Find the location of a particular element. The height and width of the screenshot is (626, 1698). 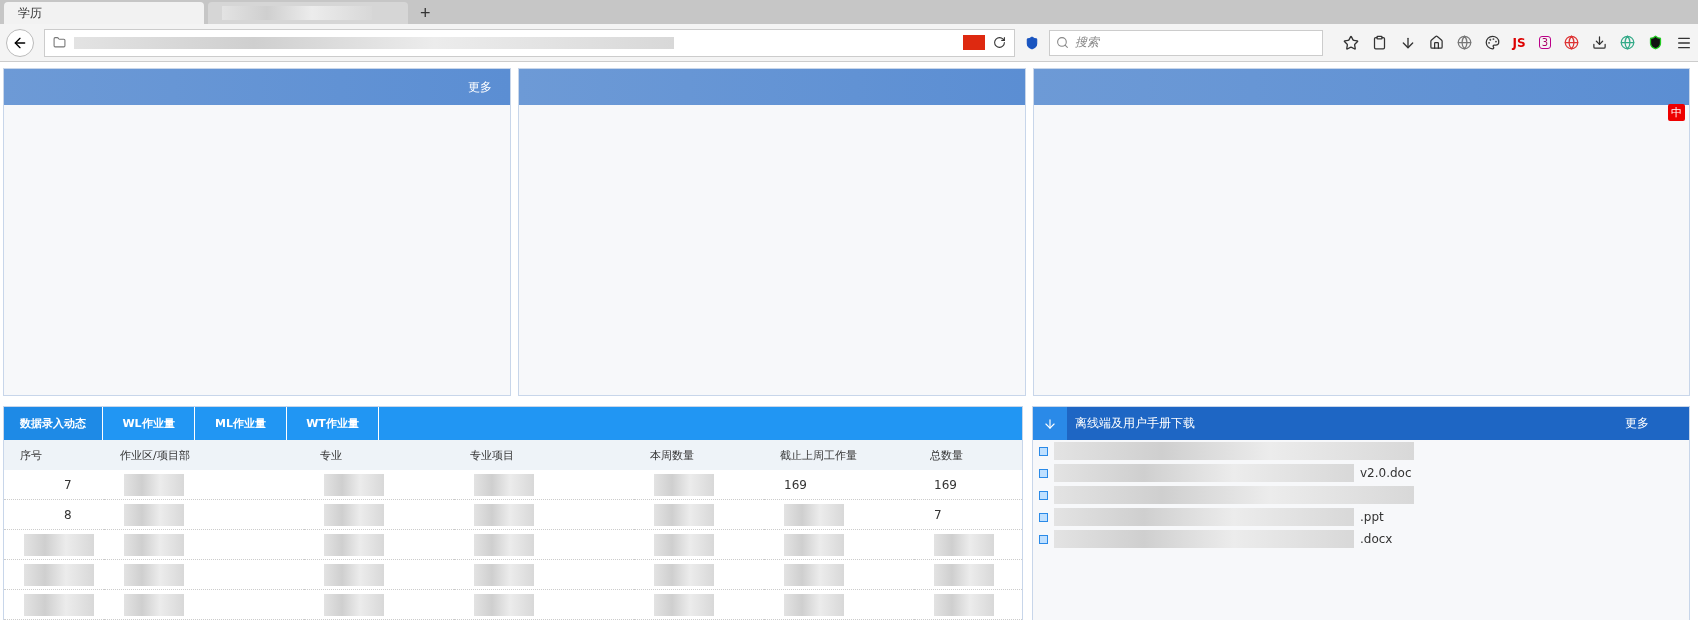

workload-tab: 数据录入动态 is located at coordinates (53, 423).